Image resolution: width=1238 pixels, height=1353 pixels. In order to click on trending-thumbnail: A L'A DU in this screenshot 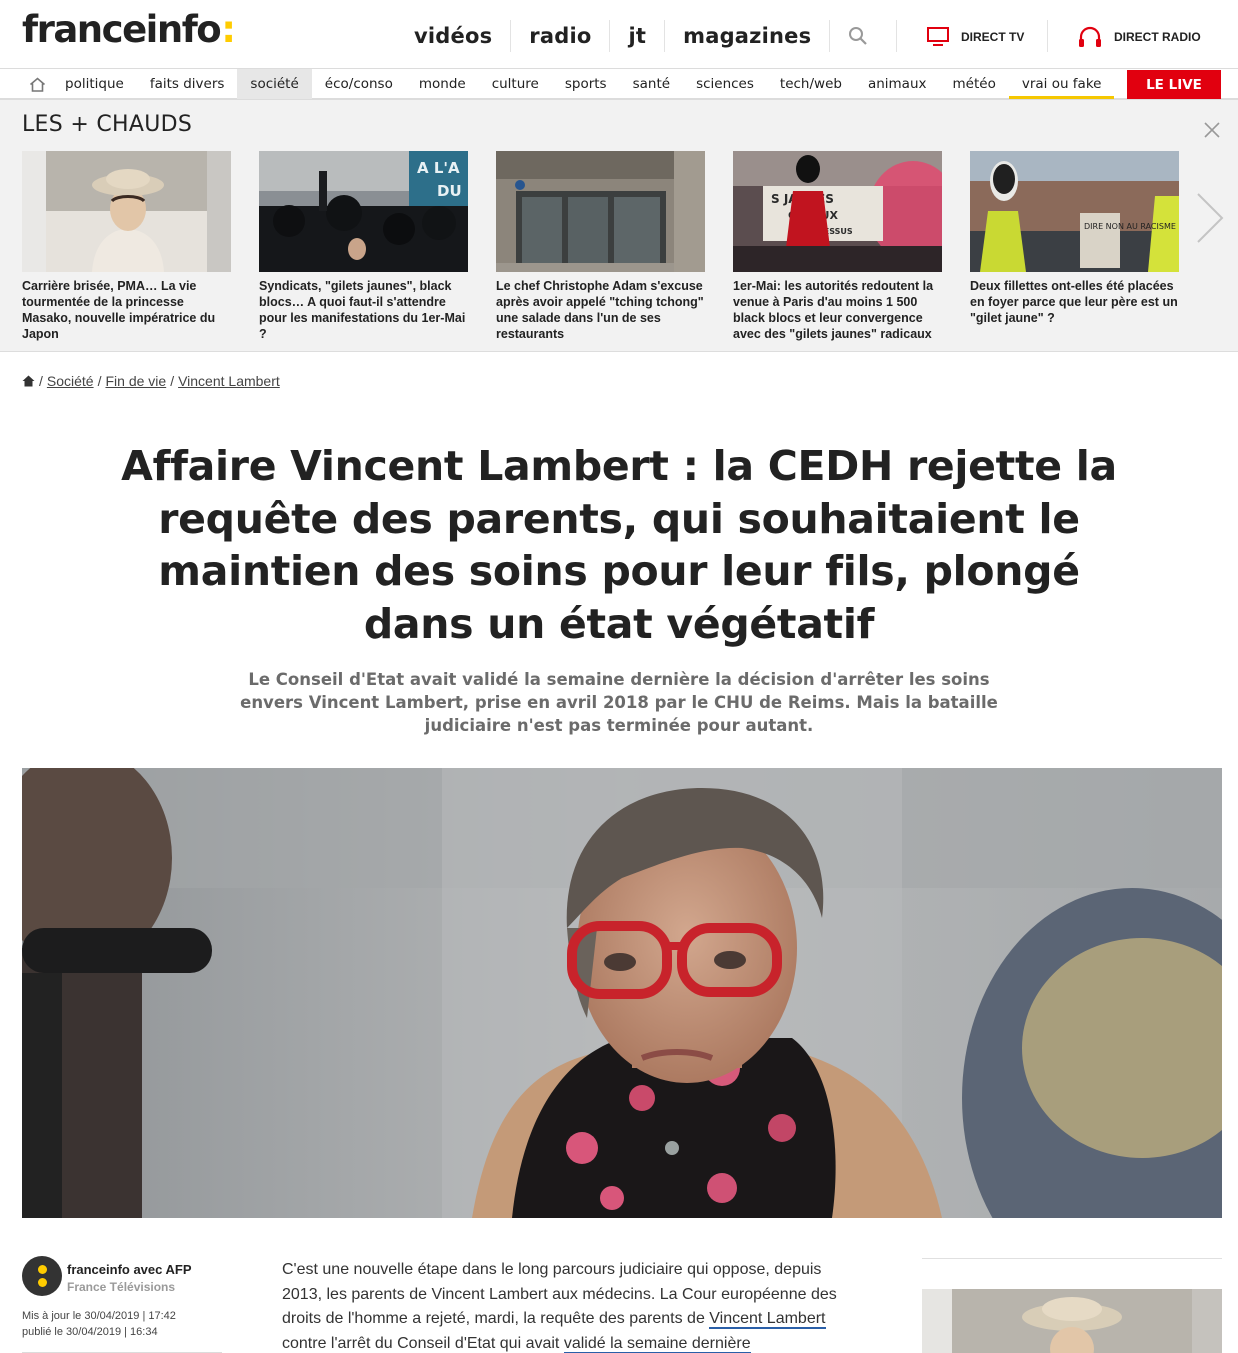, I will do `click(363, 211)`.